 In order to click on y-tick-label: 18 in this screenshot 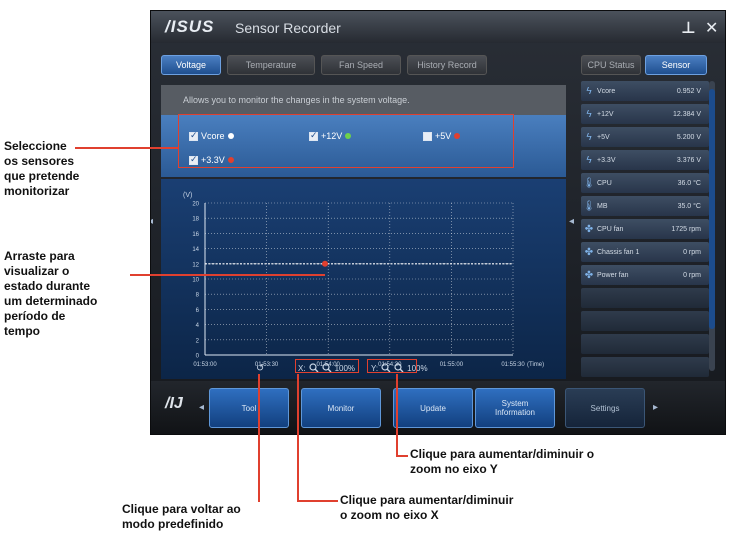, I will do `click(195, 220)`.